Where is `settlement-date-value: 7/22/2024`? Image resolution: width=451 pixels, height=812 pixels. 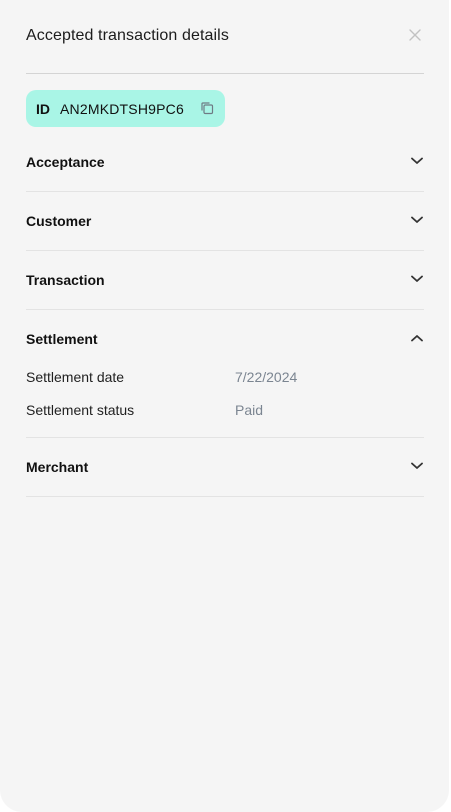
settlement-date-value: 7/22/2024 is located at coordinates (266, 377).